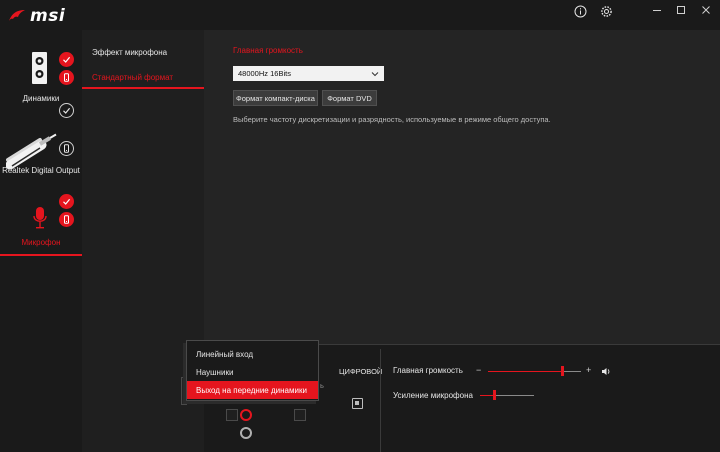 This screenshot has height=452, width=720. What do you see at coordinates (66, 148) in the screenshot?
I see `set-communication-phone-icon` at bounding box center [66, 148].